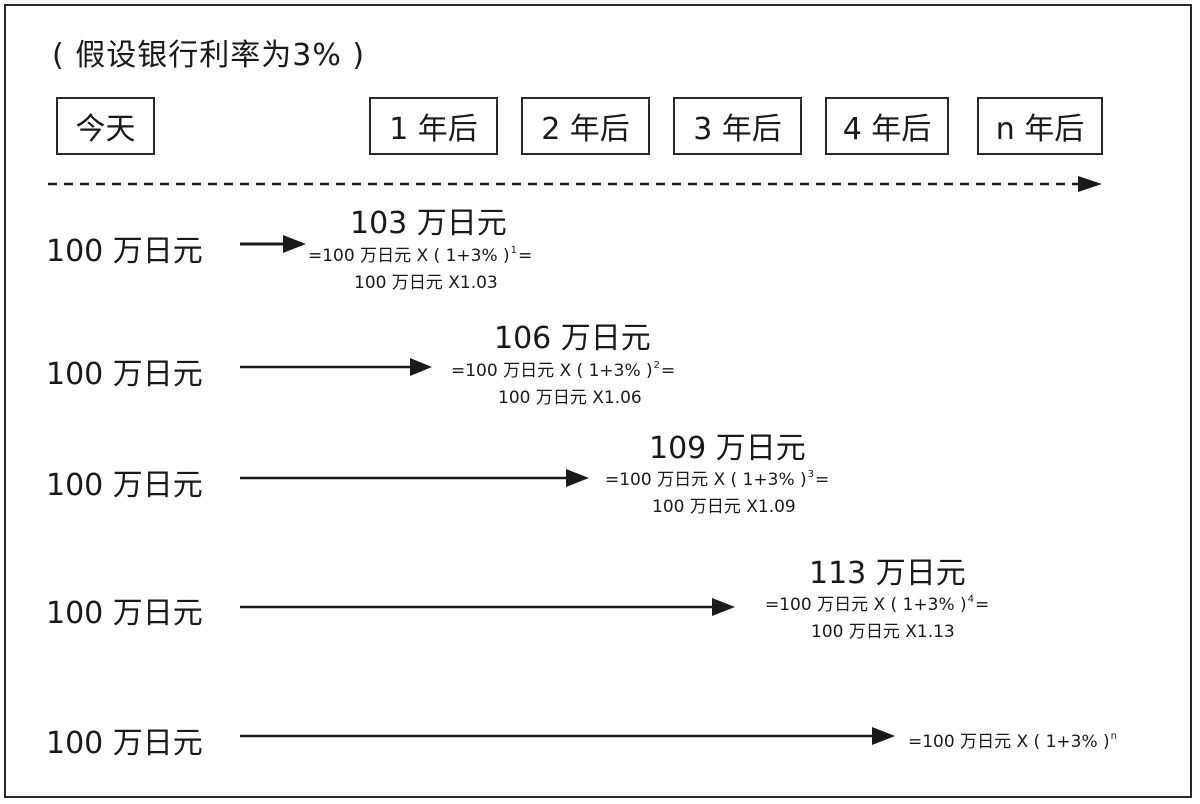 The image size is (1200, 804). Describe the element at coordinates (883, 736) in the screenshot. I see `row-5-arrowhead` at that location.